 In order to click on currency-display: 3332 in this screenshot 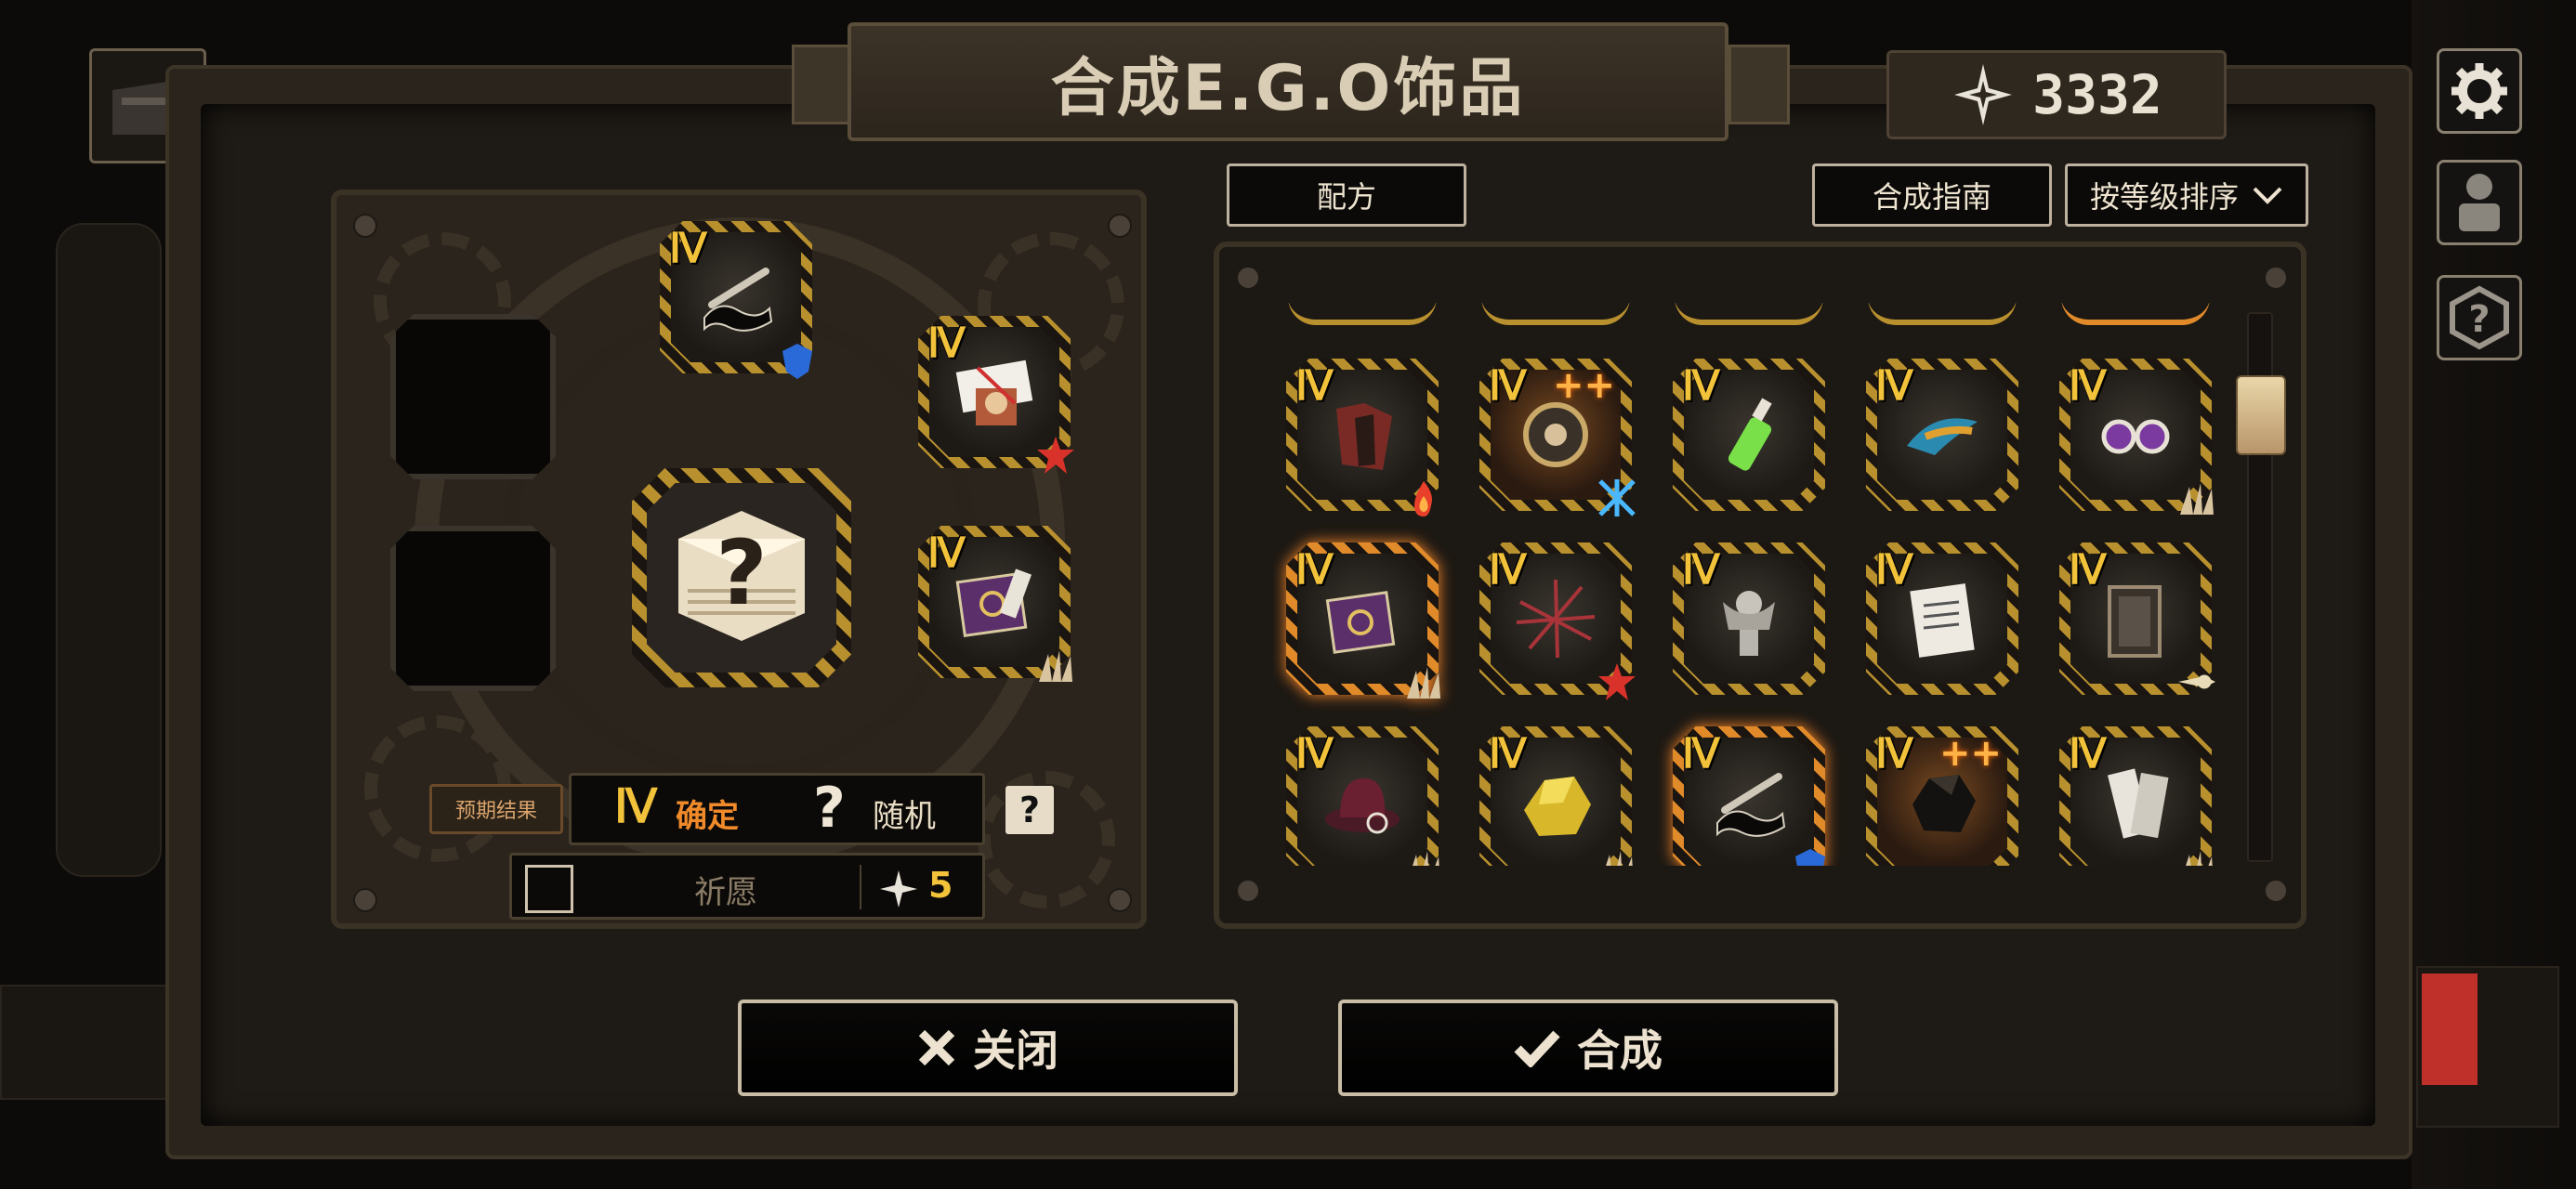, I will do `click(2056, 94)`.